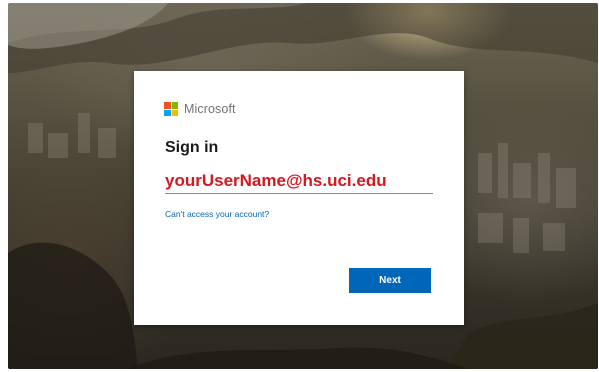 This screenshot has width=599, height=372. What do you see at coordinates (390, 280) in the screenshot?
I see `next-button: Next` at bounding box center [390, 280].